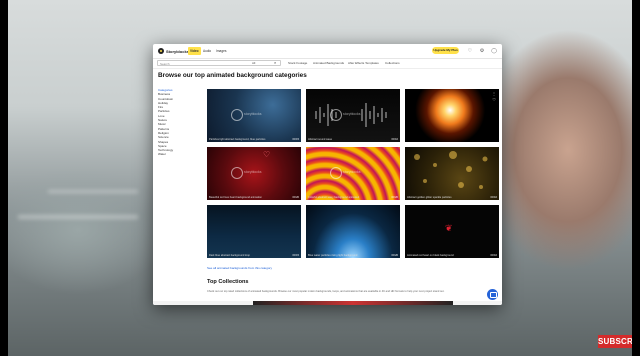 This screenshot has height=356, width=640. What do you see at coordinates (353, 303) in the screenshot?
I see `thumbnail-strip` at bounding box center [353, 303].